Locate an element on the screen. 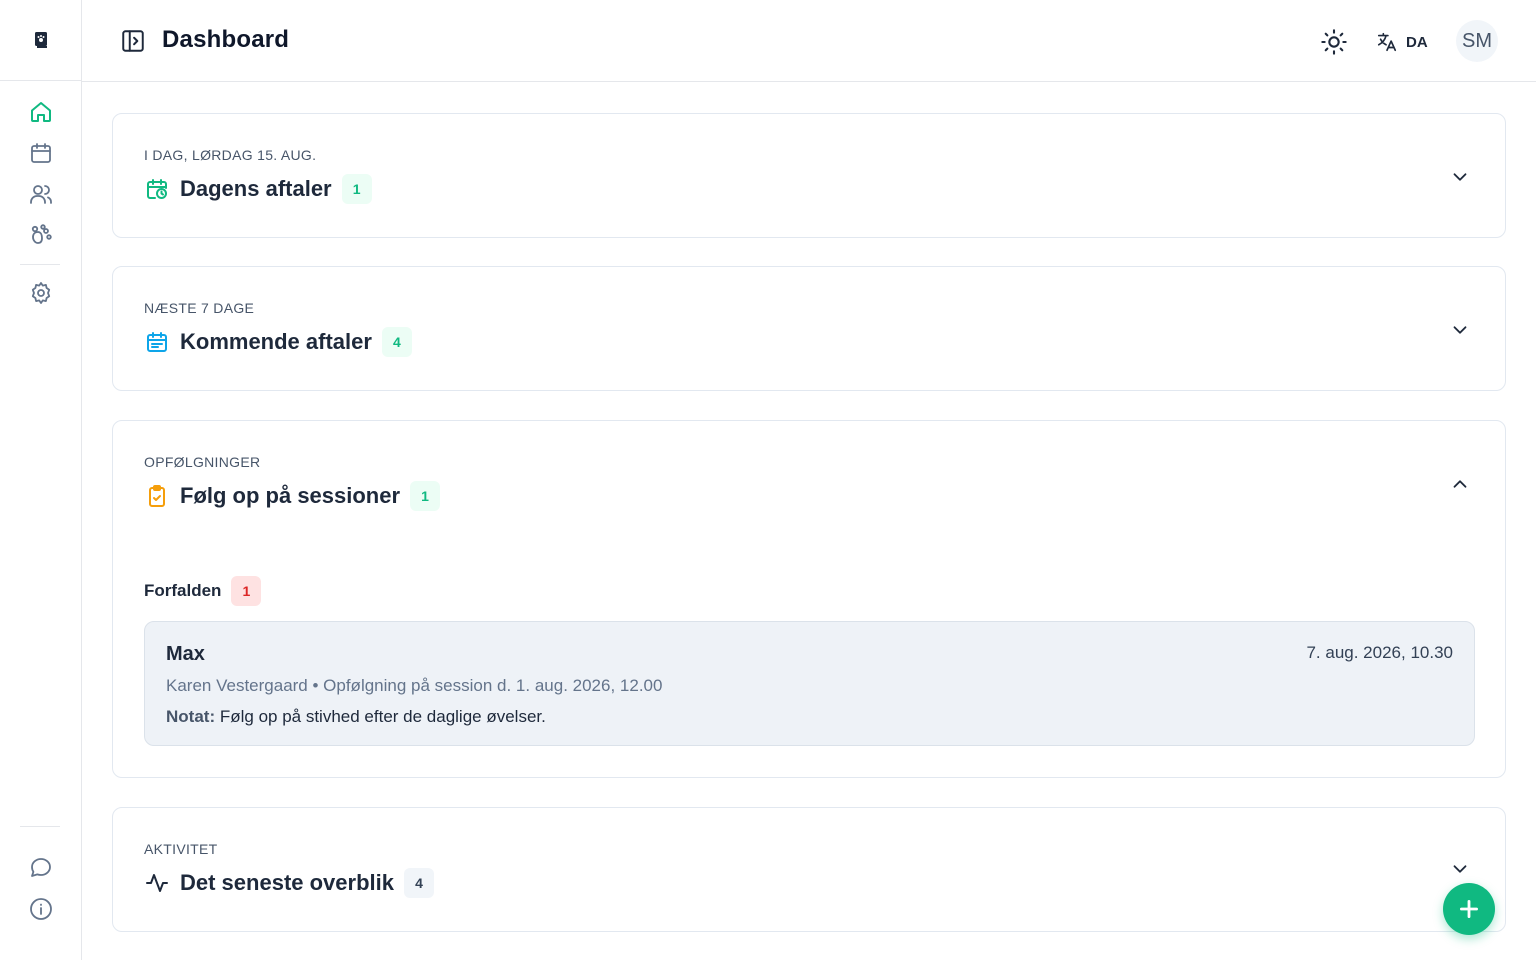 The image size is (1536, 960). users-icon is located at coordinates (41, 194).